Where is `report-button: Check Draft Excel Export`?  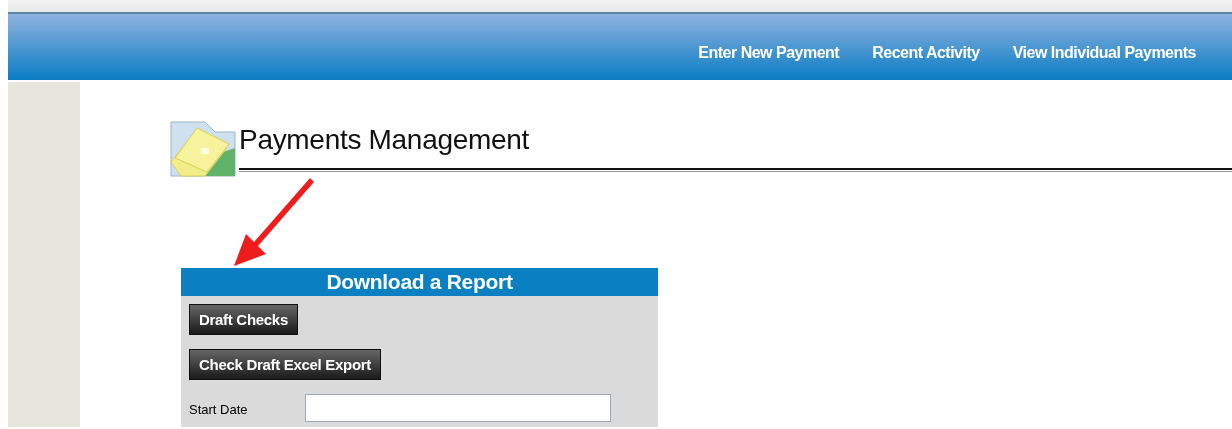 report-button: Check Draft Excel Export is located at coordinates (285, 364).